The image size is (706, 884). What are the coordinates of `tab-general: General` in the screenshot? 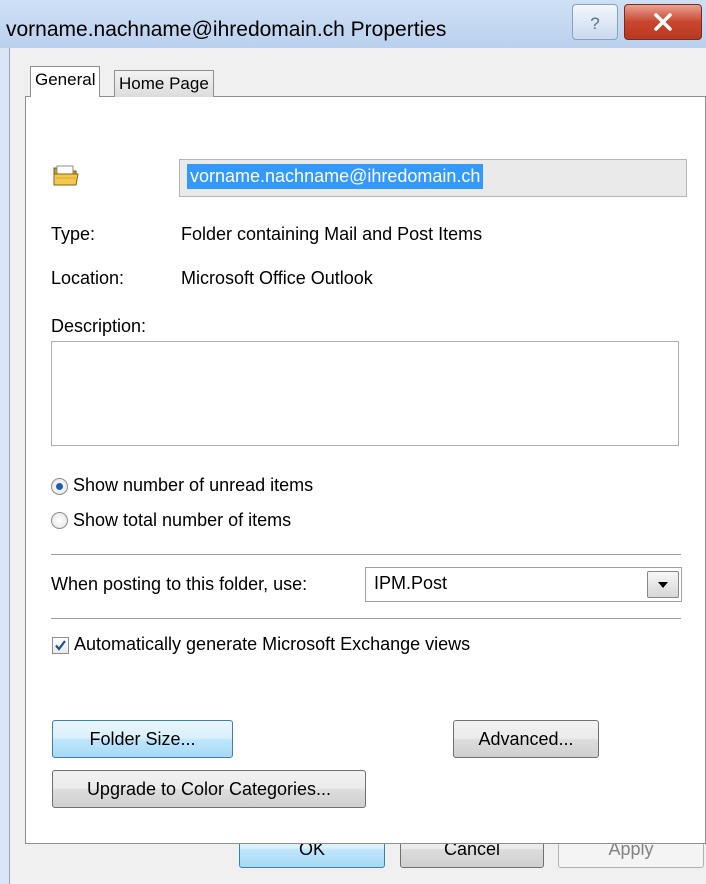 It's located at (65, 81).